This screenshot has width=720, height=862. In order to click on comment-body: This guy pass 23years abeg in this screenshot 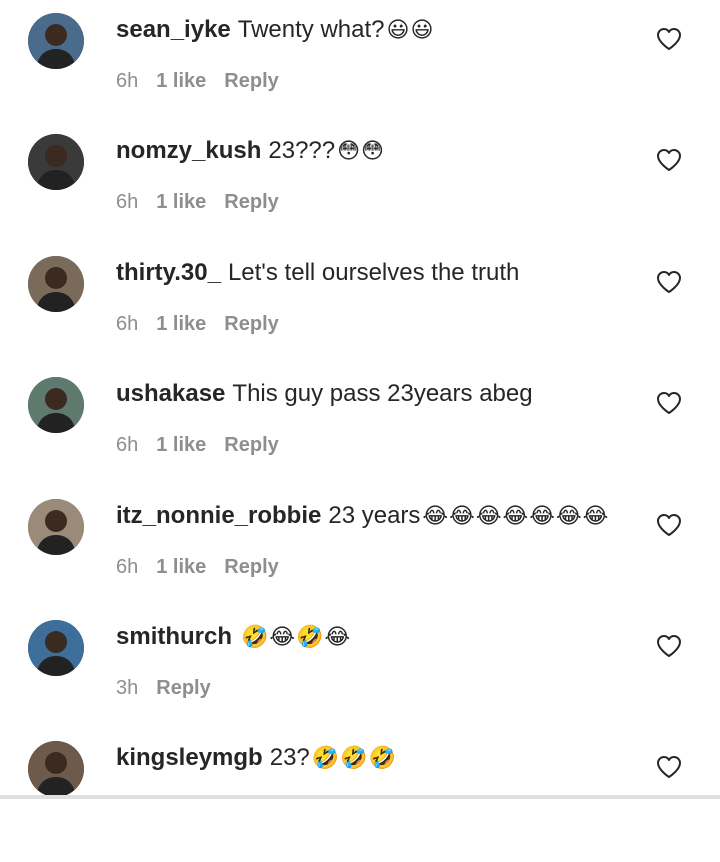, I will do `click(382, 393)`.